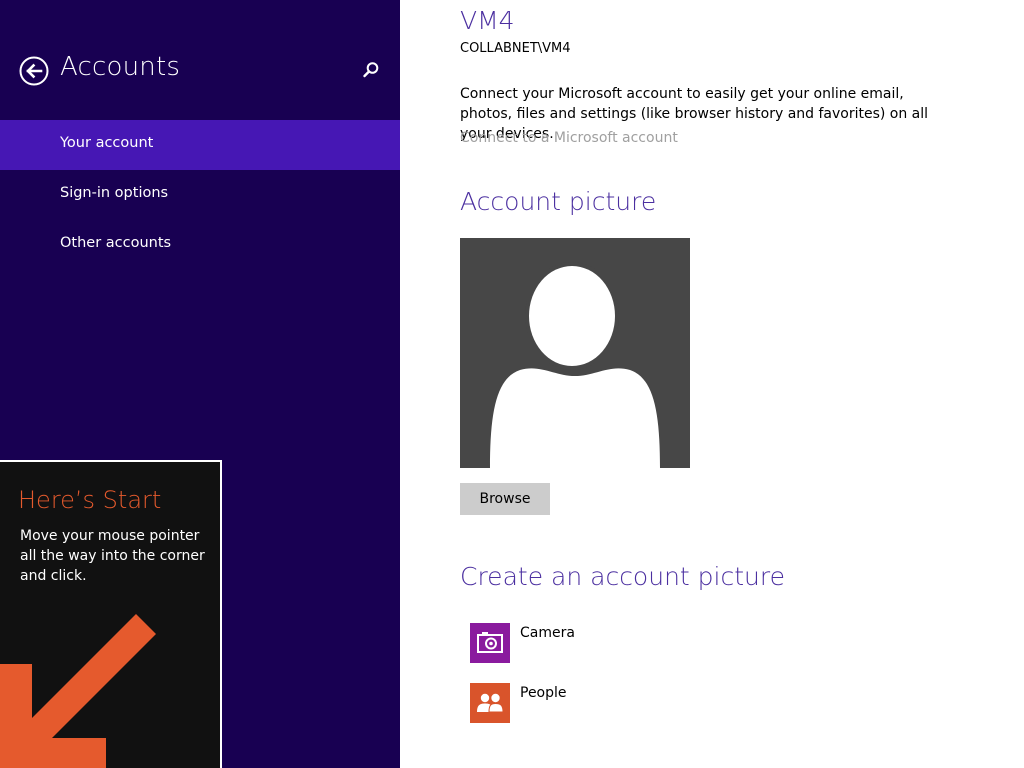 This screenshot has width=1024, height=768. I want to click on nav-item-other-accounts: Other accounts, so click(200, 245).